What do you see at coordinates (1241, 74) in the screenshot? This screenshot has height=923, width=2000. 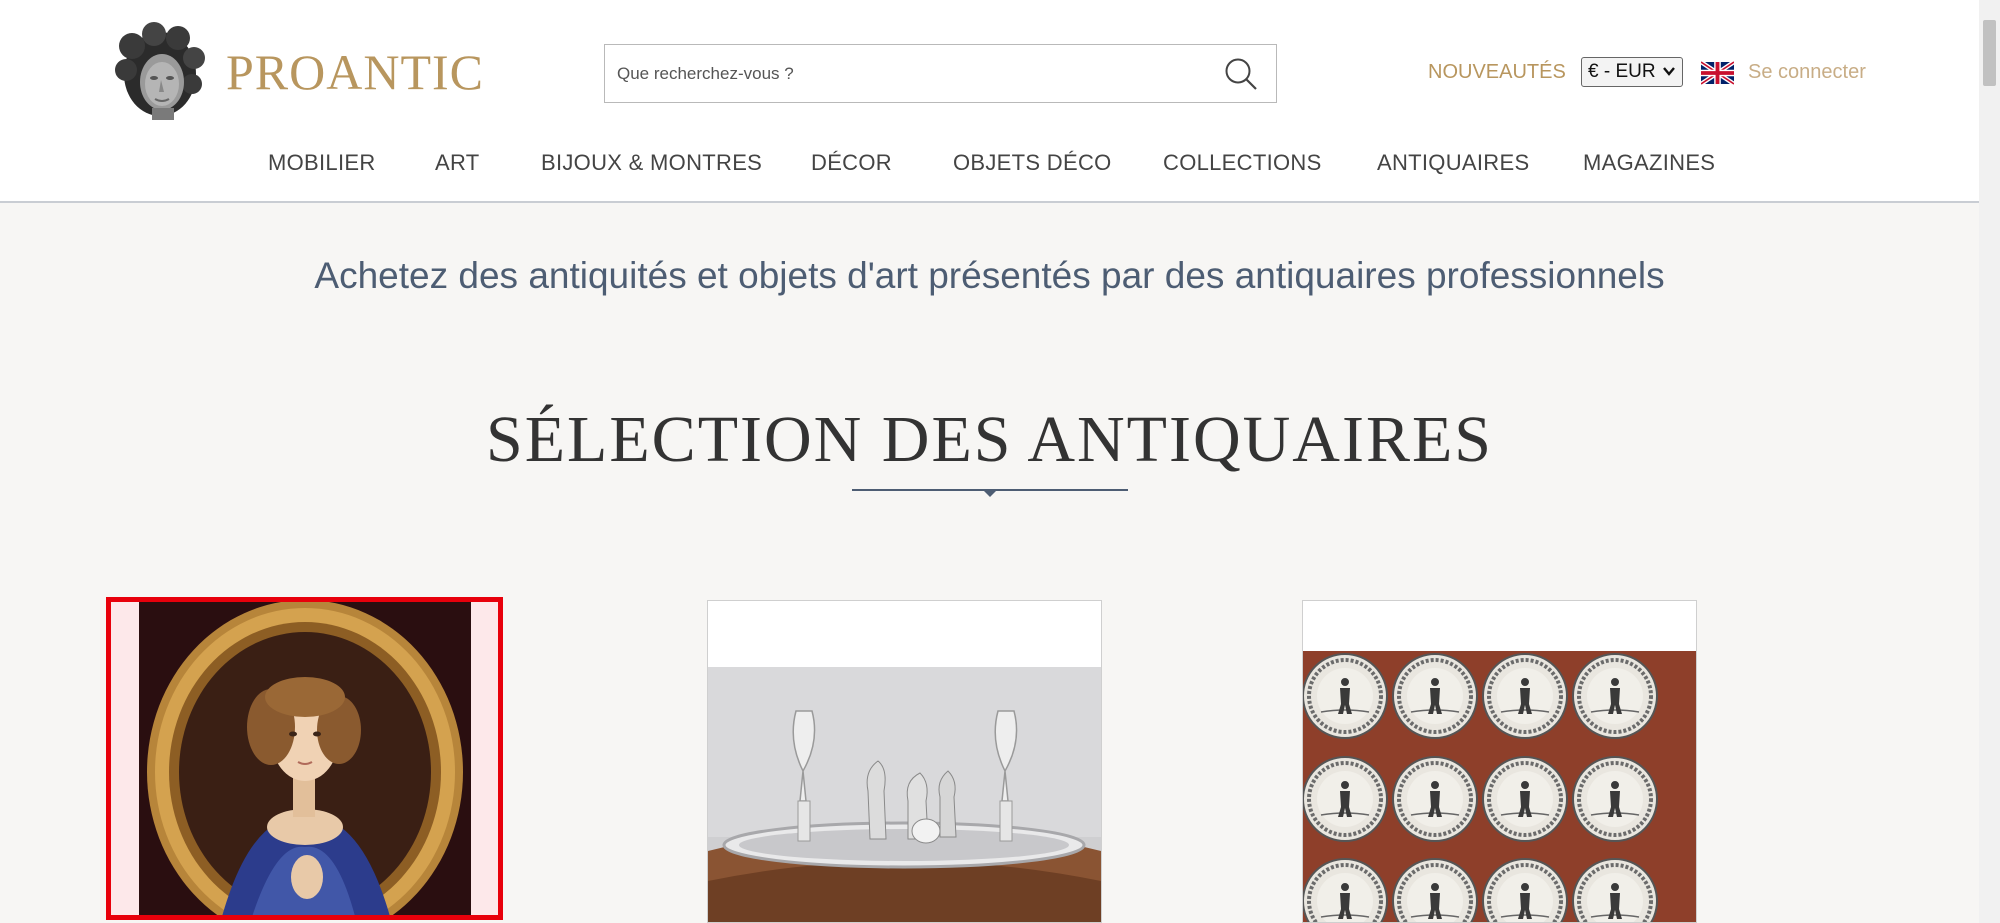 I see `search-icon` at bounding box center [1241, 74].